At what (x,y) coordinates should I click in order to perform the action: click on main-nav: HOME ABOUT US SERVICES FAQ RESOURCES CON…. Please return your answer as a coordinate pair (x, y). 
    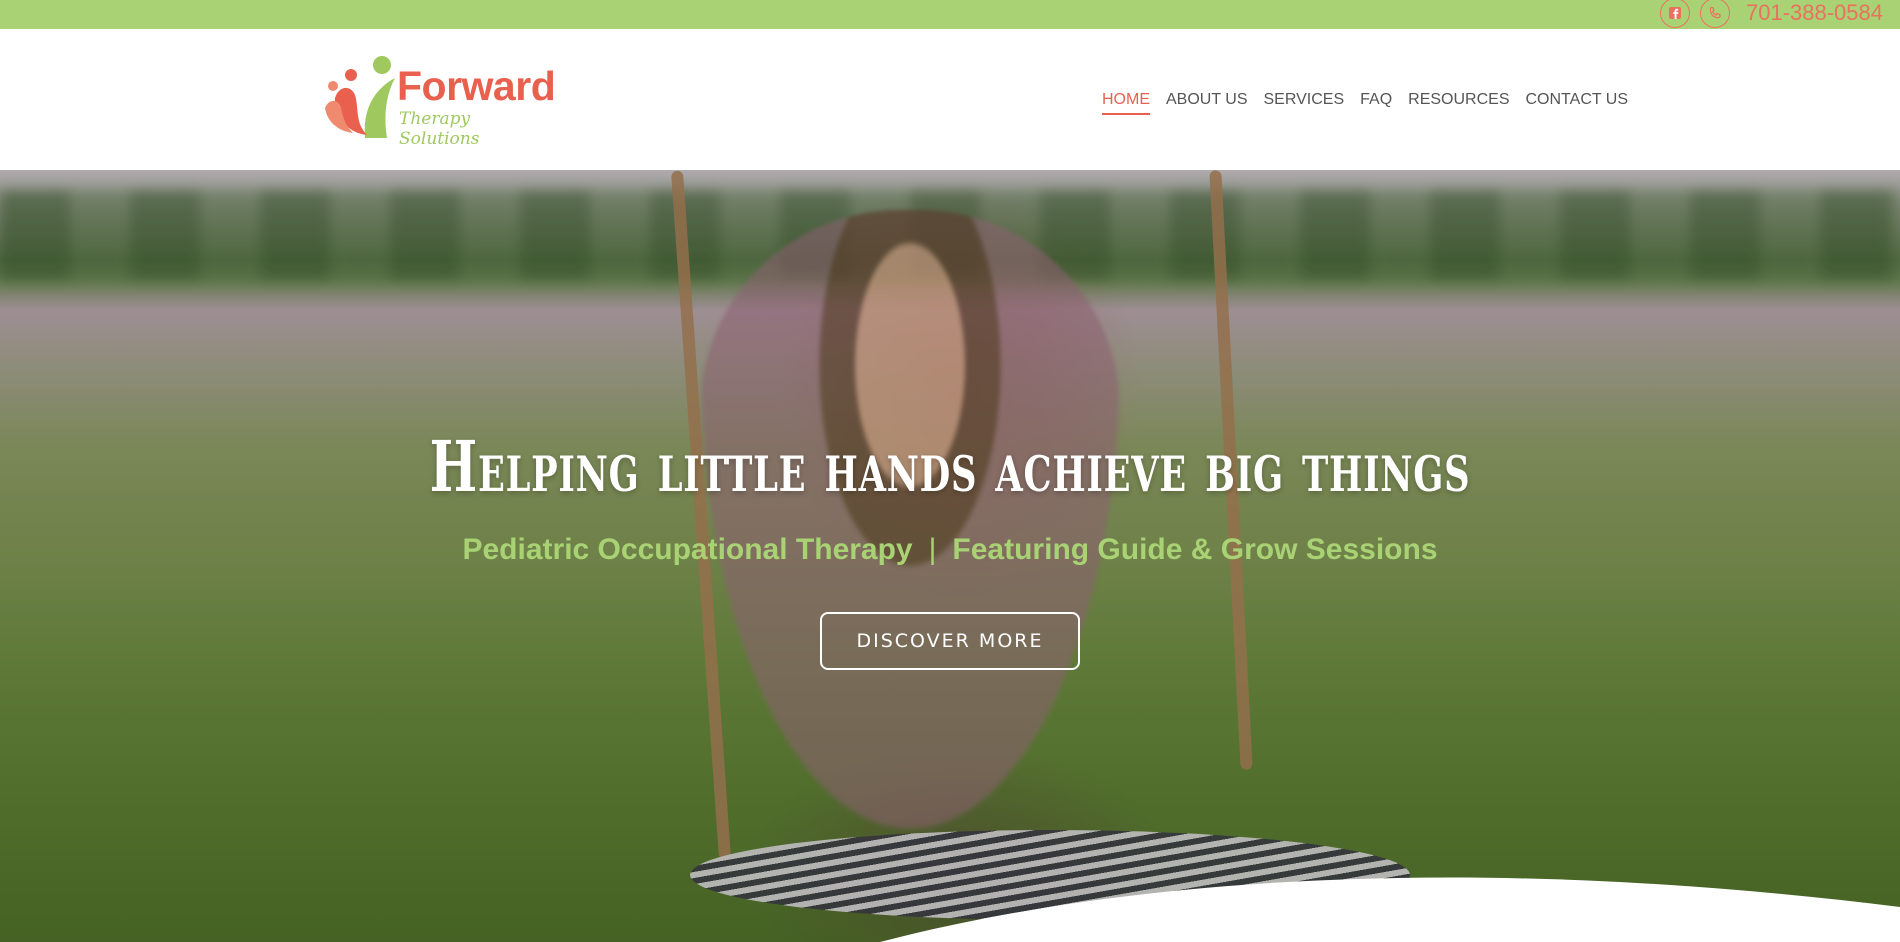
    Looking at the image, I should click on (1365, 103).